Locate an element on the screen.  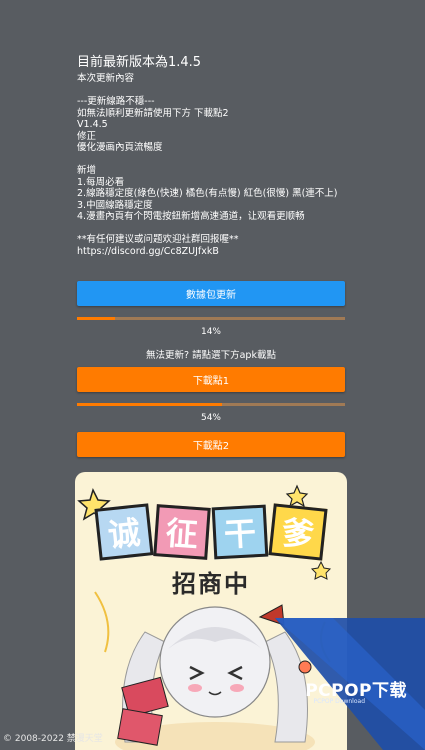
version-title: 目前最新版本為1.4.5 is located at coordinates (139, 62).